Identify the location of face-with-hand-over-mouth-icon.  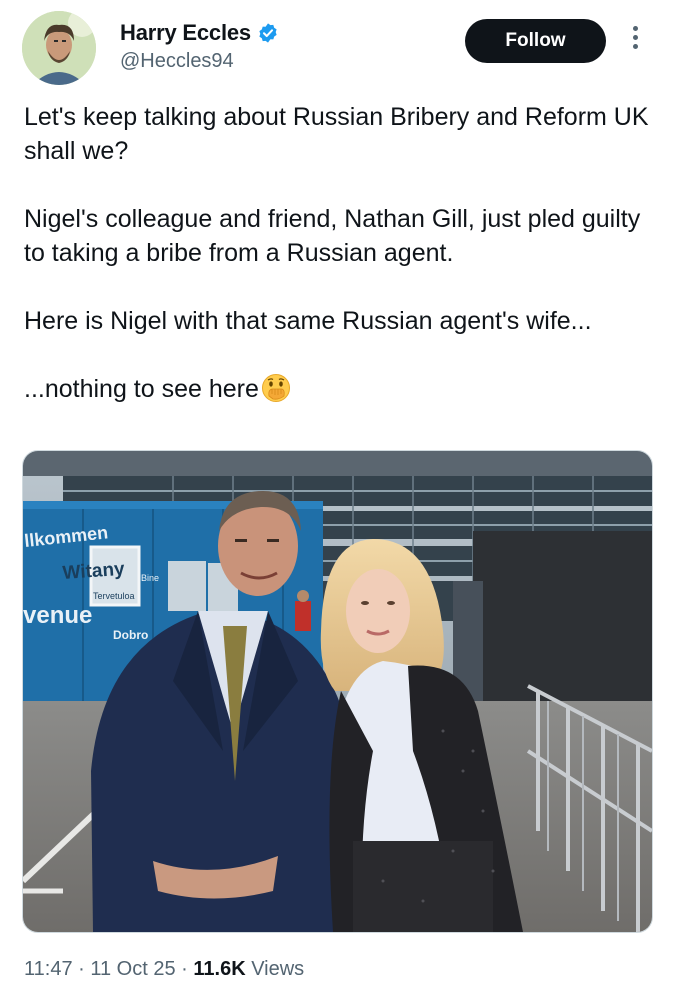
(275, 388).